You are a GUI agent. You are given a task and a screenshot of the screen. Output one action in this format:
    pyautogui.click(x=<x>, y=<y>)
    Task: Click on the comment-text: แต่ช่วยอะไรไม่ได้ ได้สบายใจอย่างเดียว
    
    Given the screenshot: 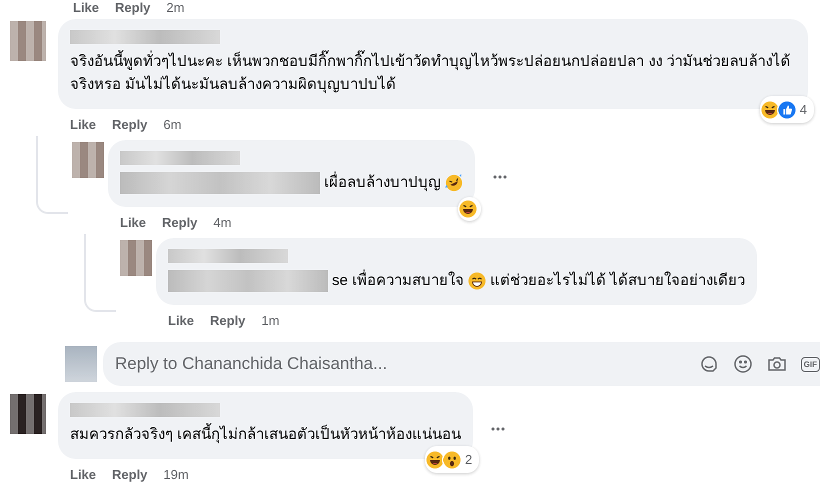 What is the action you would take?
    pyautogui.click(x=618, y=280)
    